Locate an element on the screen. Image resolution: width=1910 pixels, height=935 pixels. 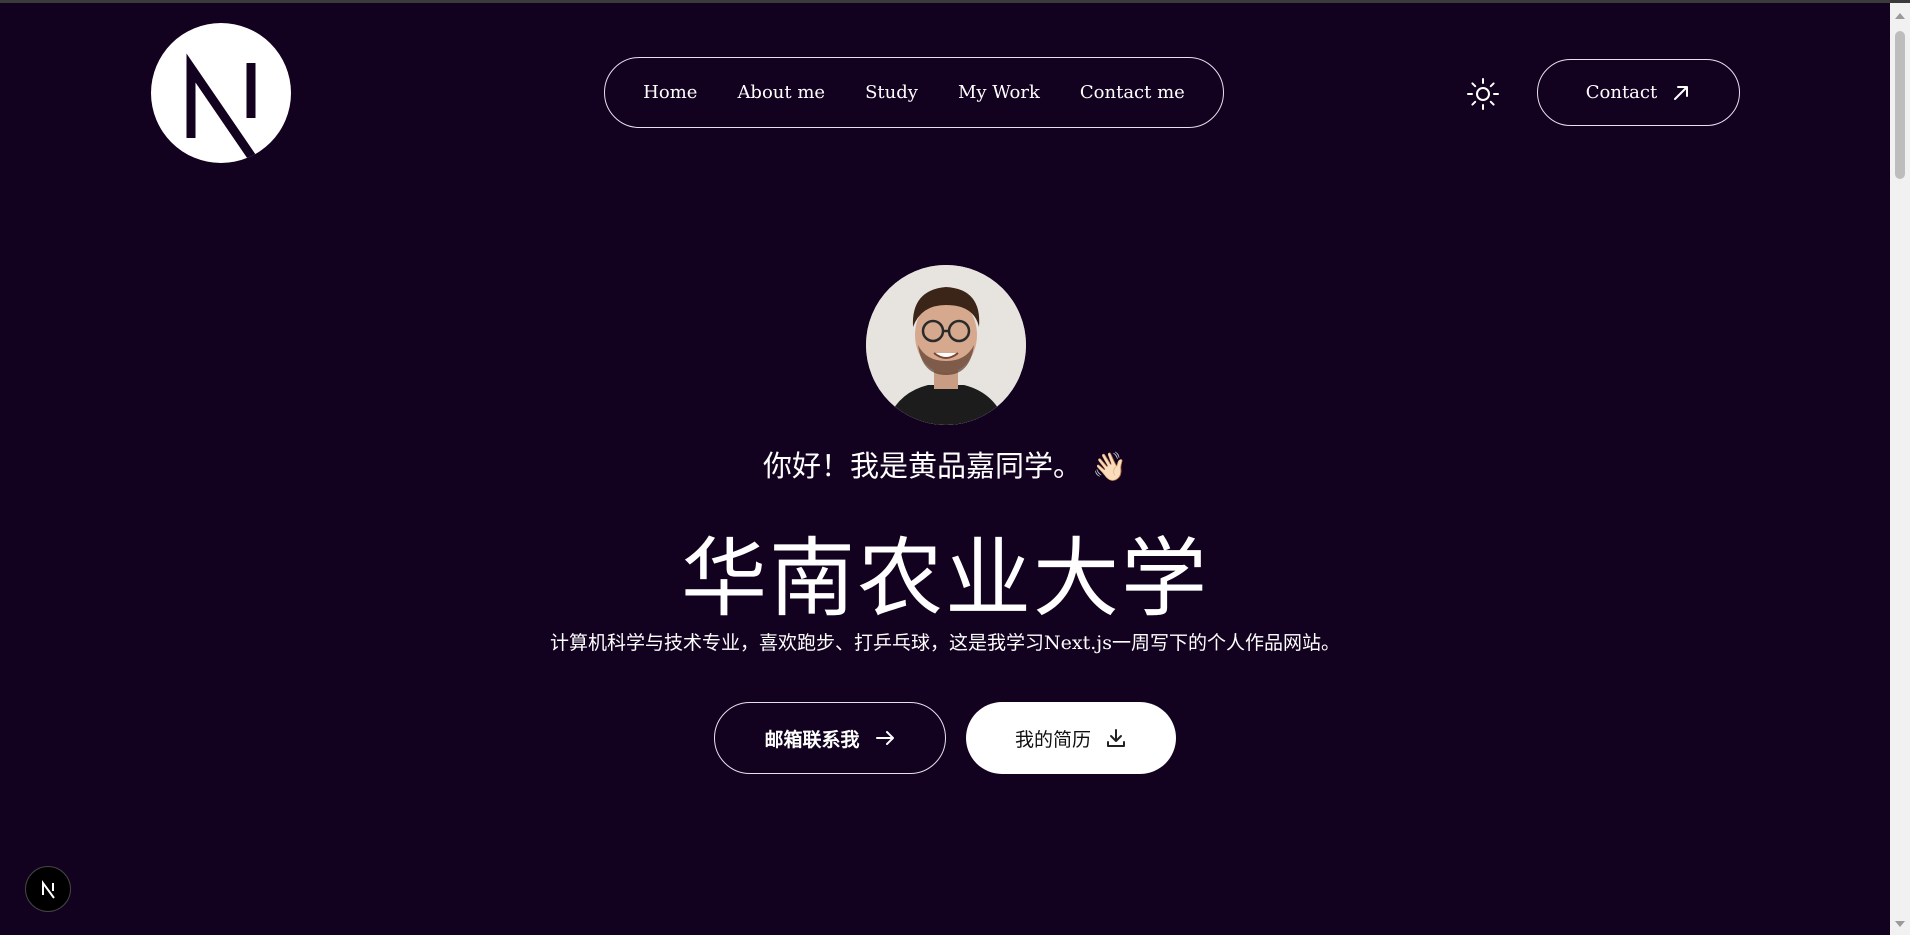
arrow-up-right-icon is located at coordinates (1681, 92).